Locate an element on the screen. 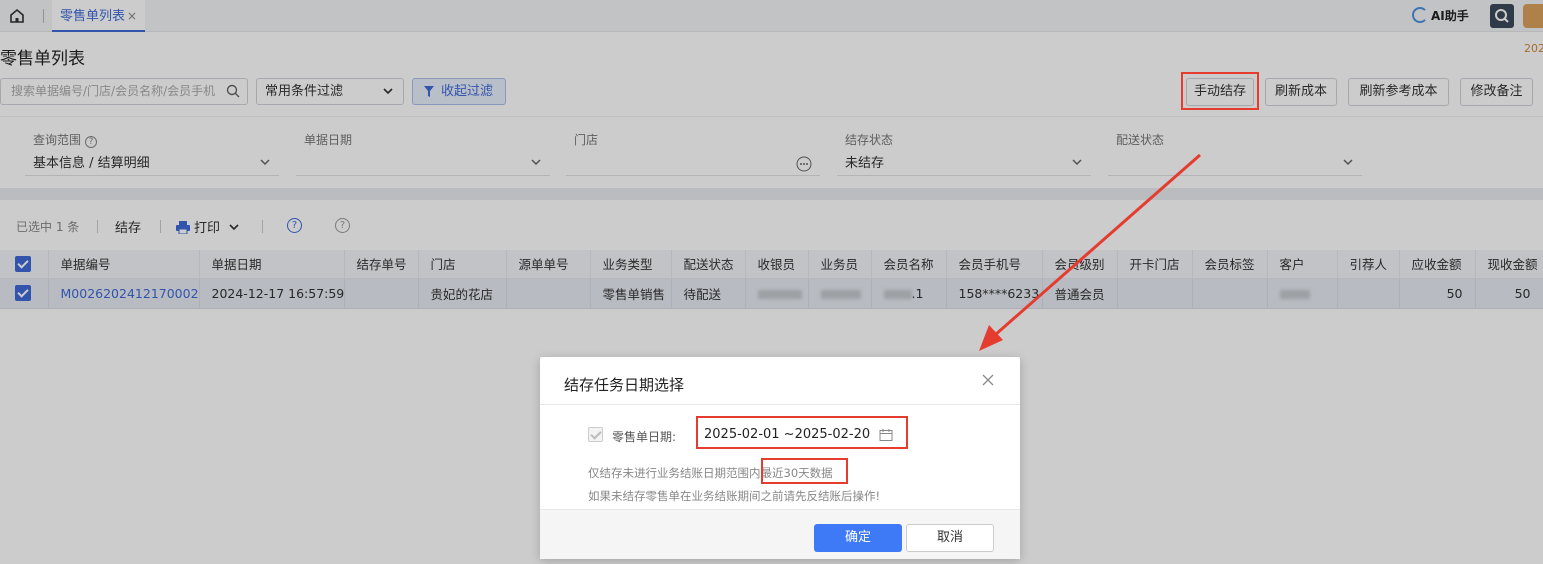 This screenshot has width=1543, height=564. settle-range-note: 仅结存未进行业务结账日期范围内最近30天数据 is located at coordinates (710, 473).